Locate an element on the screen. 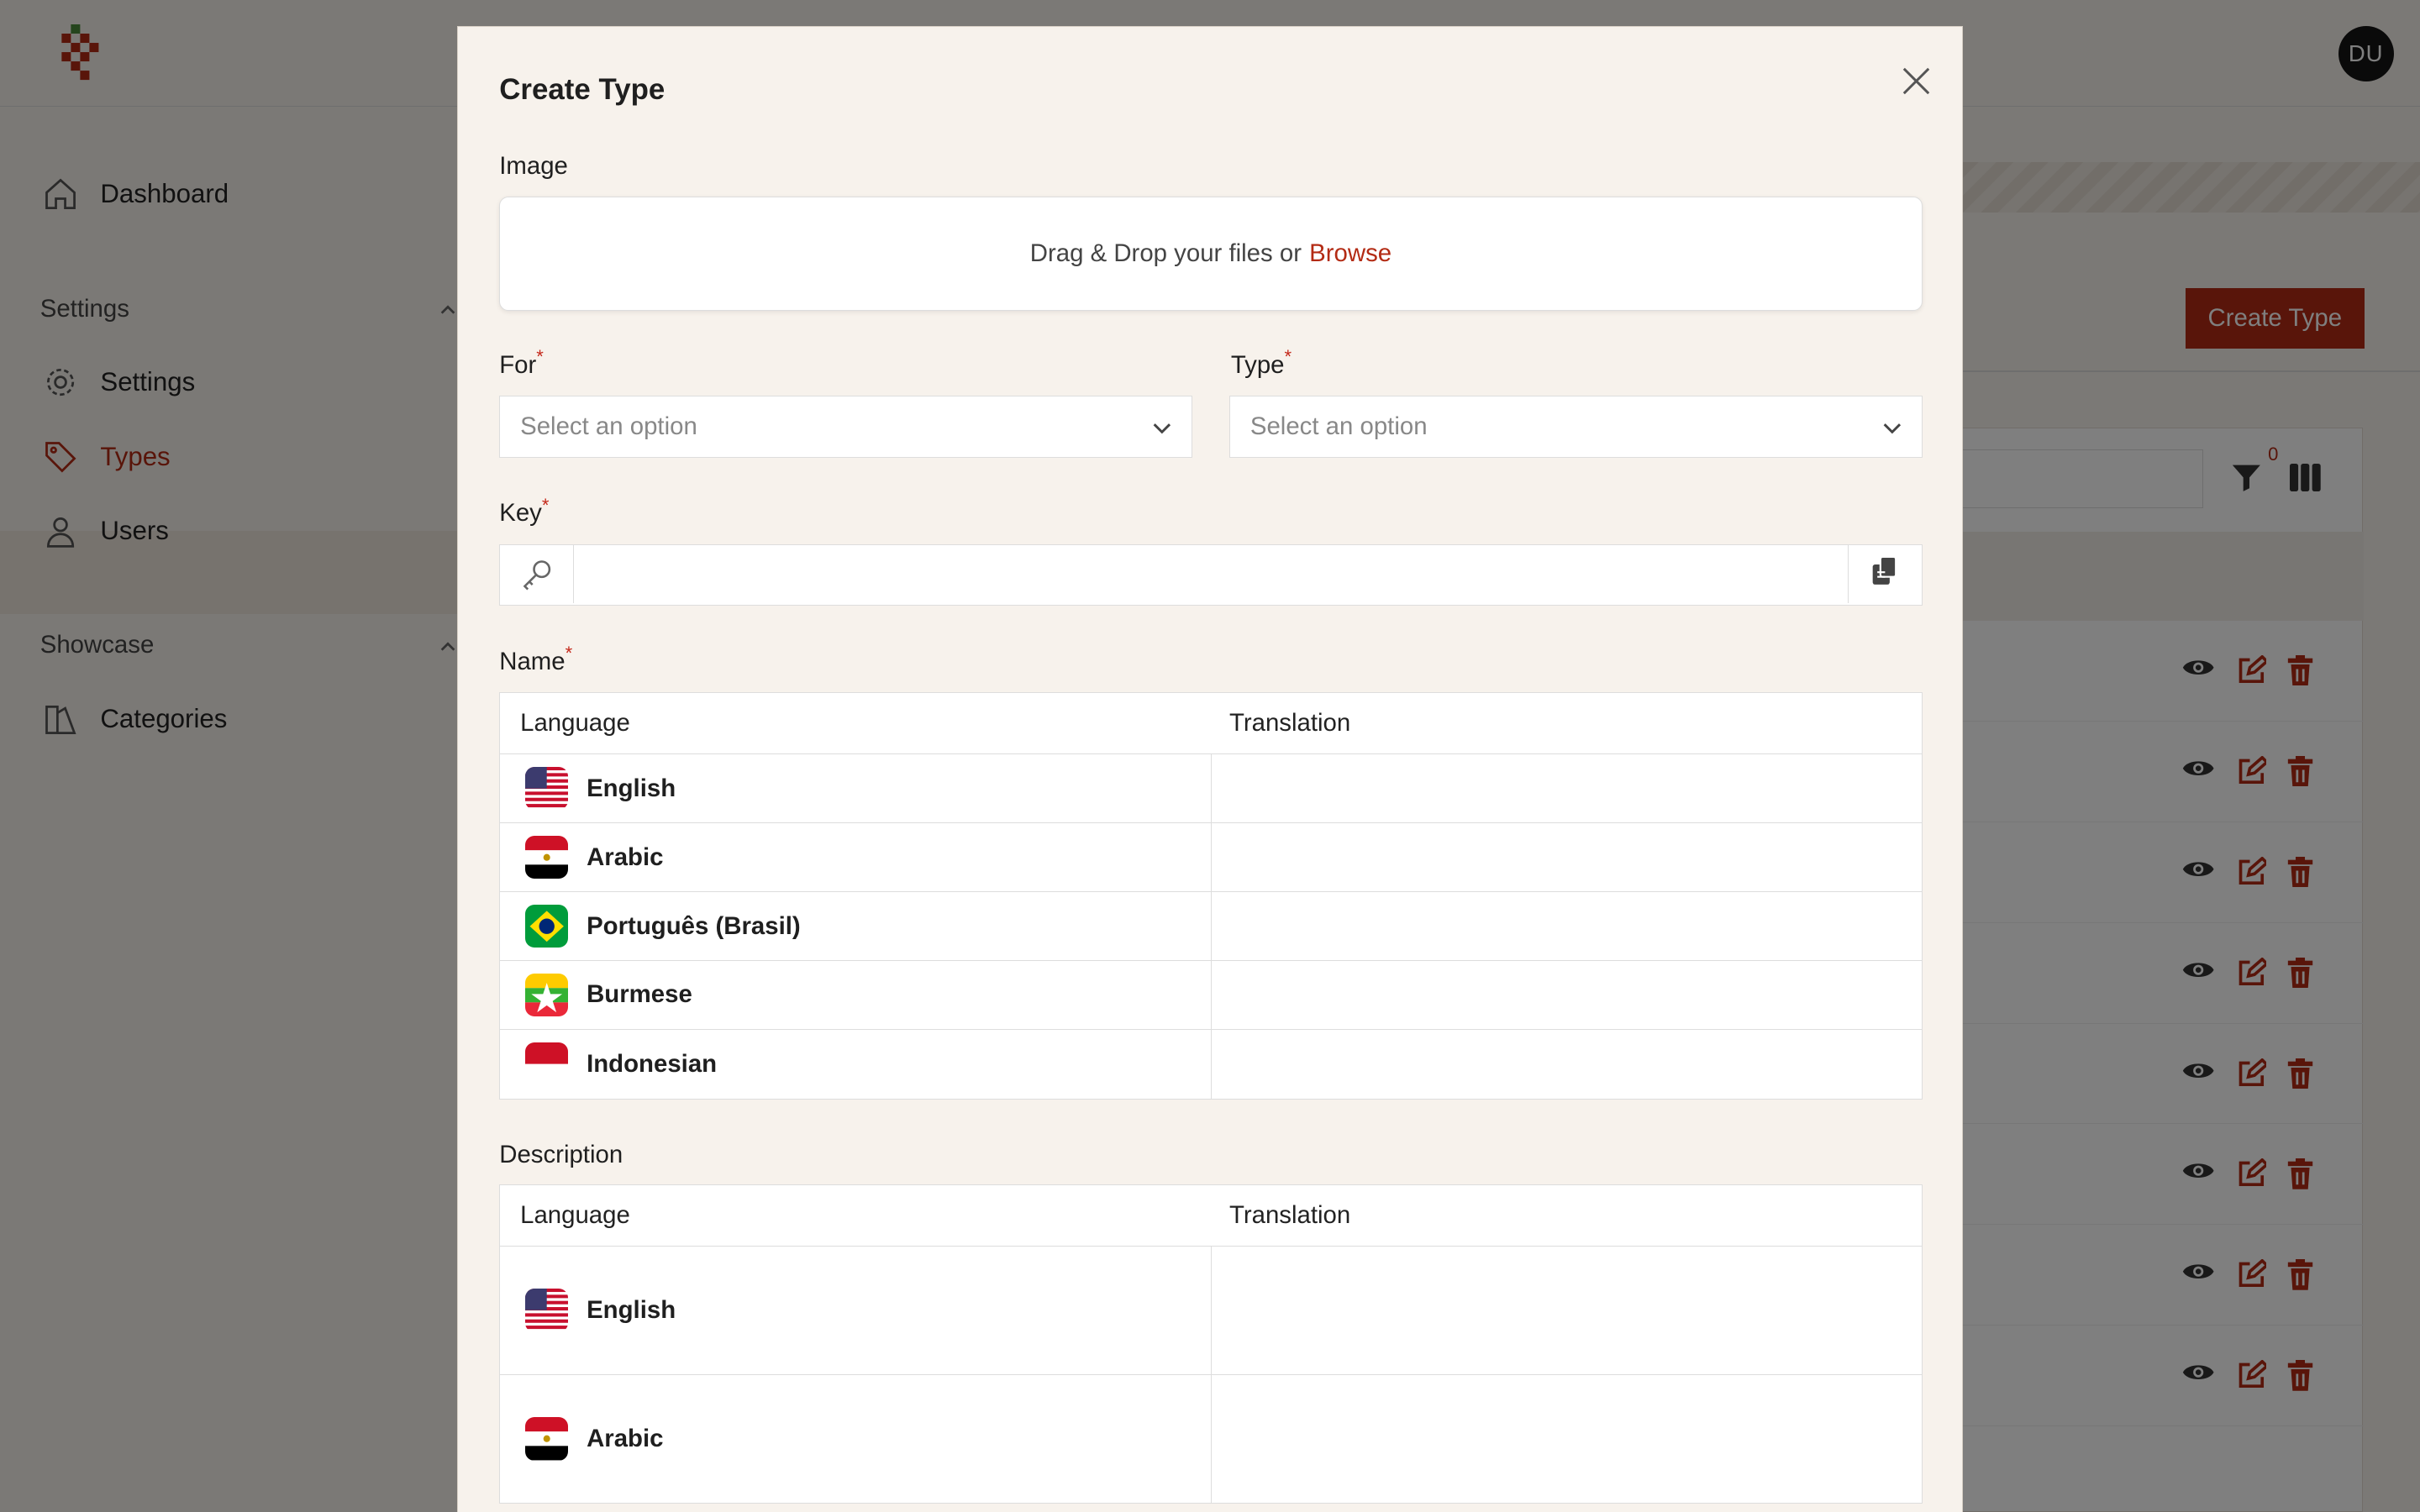 The image size is (2420, 1512). key-label: Key* is located at coordinates (524, 511).